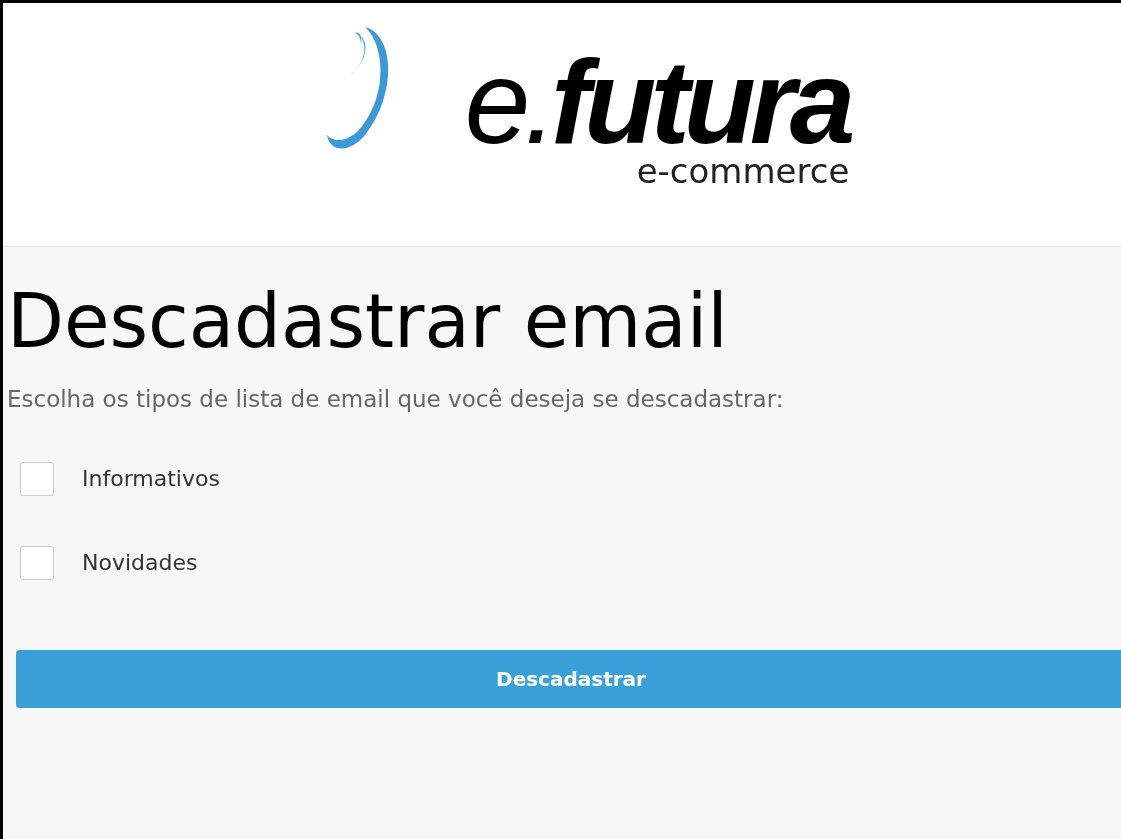  What do you see at coordinates (395, 398) in the screenshot?
I see `instruction-text: Escolha os tipos de lista de email que você deseja se descadastrar:` at bounding box center [395, 398].